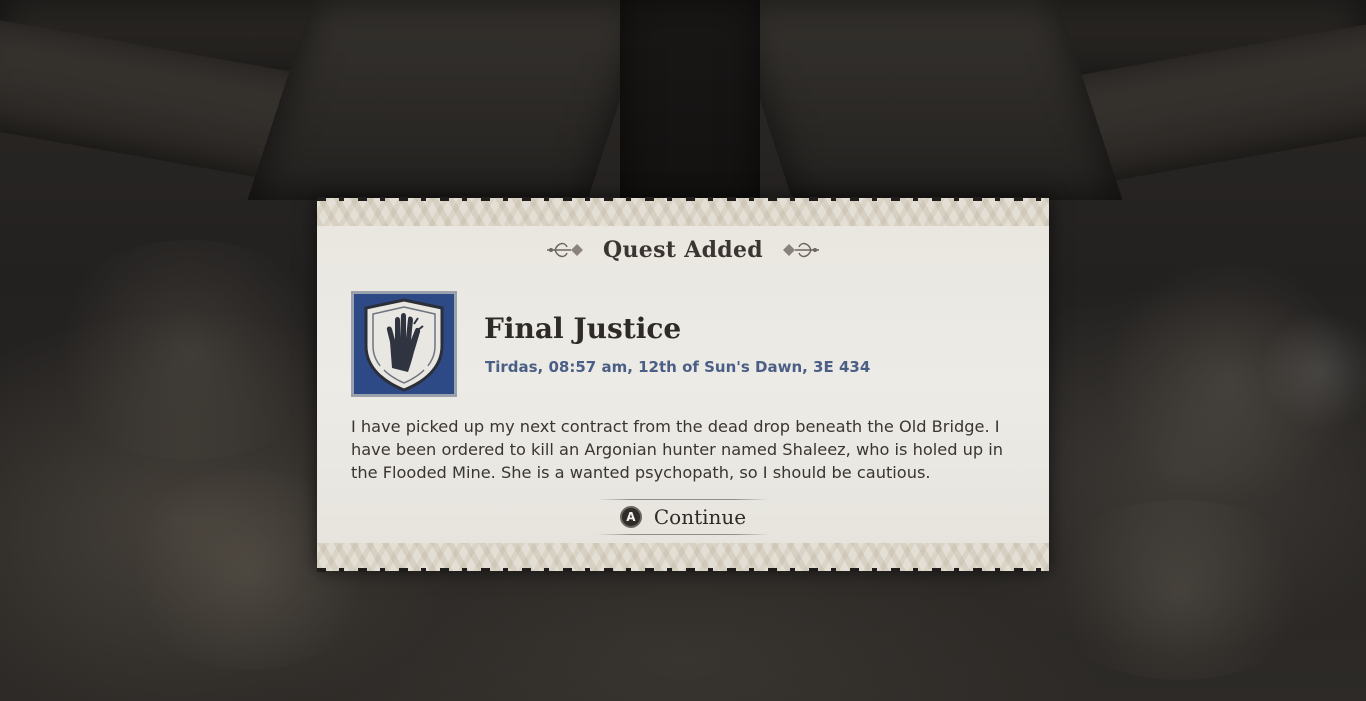 The height and width of the screenshot is (701, 1366). Describe the element at coordinates (683, 570) in the screenshot. I see `torn-edge-bottom` at that location.